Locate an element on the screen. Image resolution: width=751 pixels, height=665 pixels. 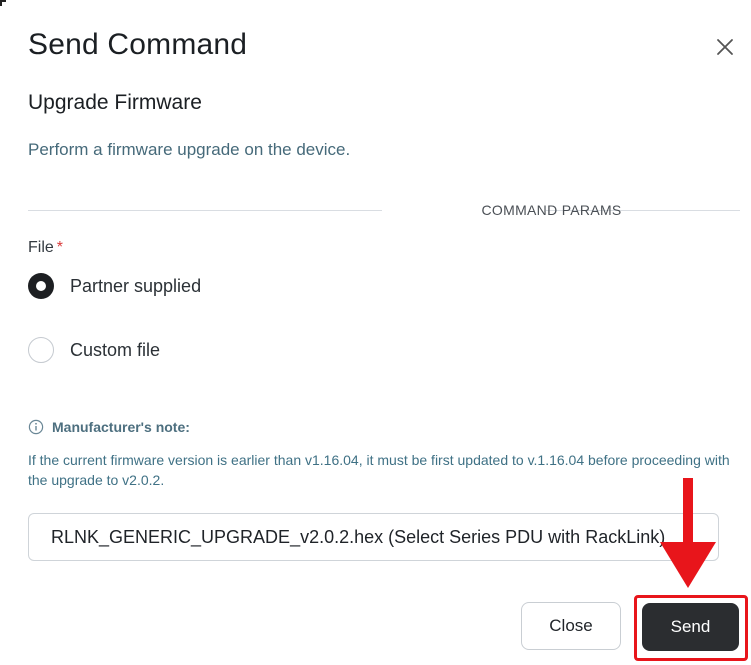
send-button: Send is located at coordinates (690, 627).